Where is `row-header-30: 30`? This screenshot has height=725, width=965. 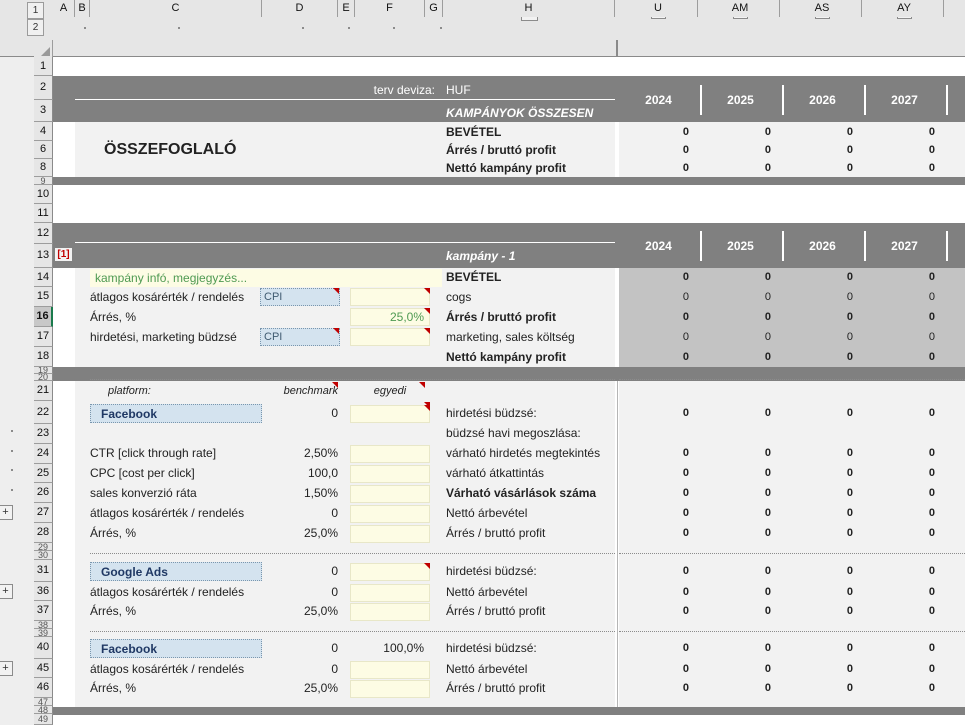
row-header-30: 30 is located at coordinates (43, 555).